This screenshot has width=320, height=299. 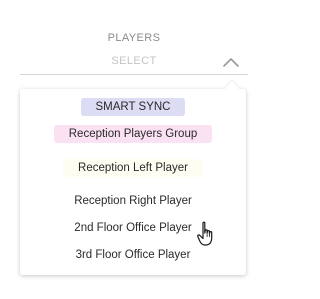 I want to click on option-smart-sync: SMART SYNC, so click(x=133, y=107).